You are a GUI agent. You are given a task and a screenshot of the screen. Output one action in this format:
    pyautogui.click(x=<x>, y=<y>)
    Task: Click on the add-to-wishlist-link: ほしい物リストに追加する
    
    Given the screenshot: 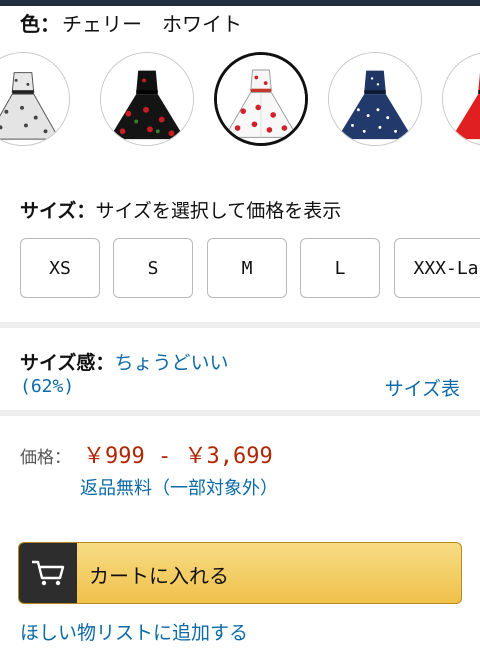 What is the action you would take?
    pyautogui.click(x=134, y=631)
    